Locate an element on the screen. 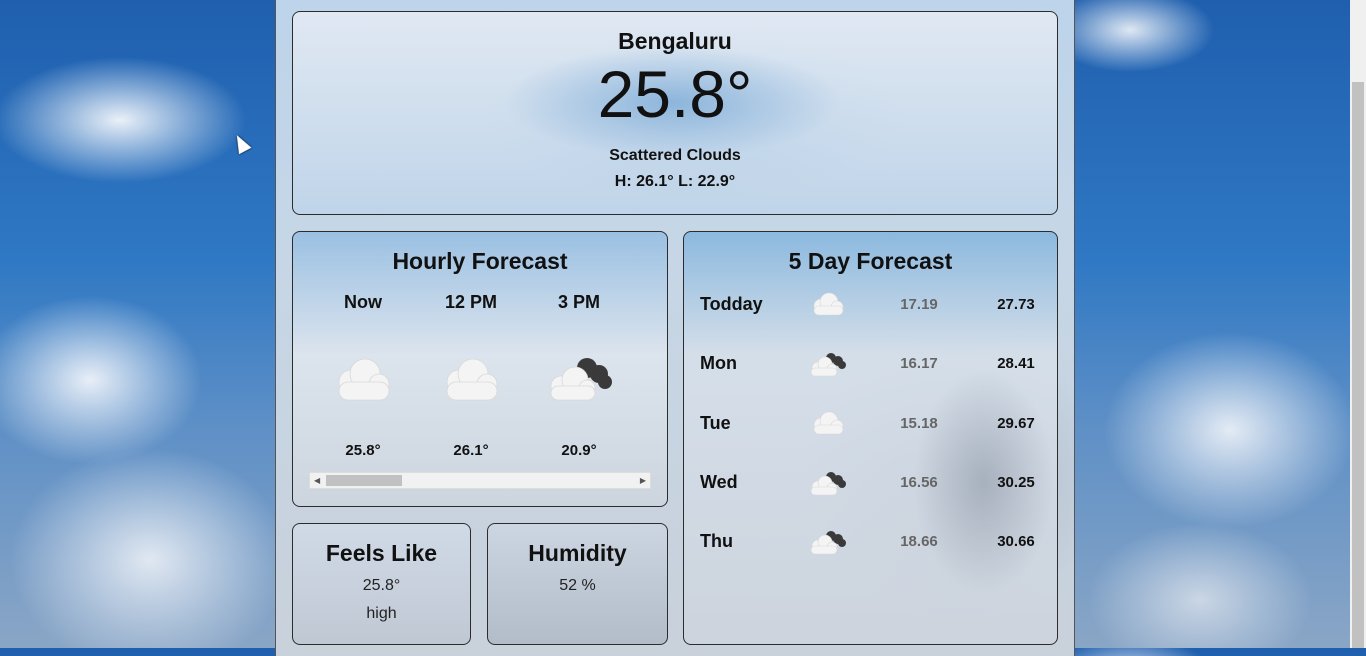  scroll-left-arrow-icon: ◀ is located at coordinates (317, 480).